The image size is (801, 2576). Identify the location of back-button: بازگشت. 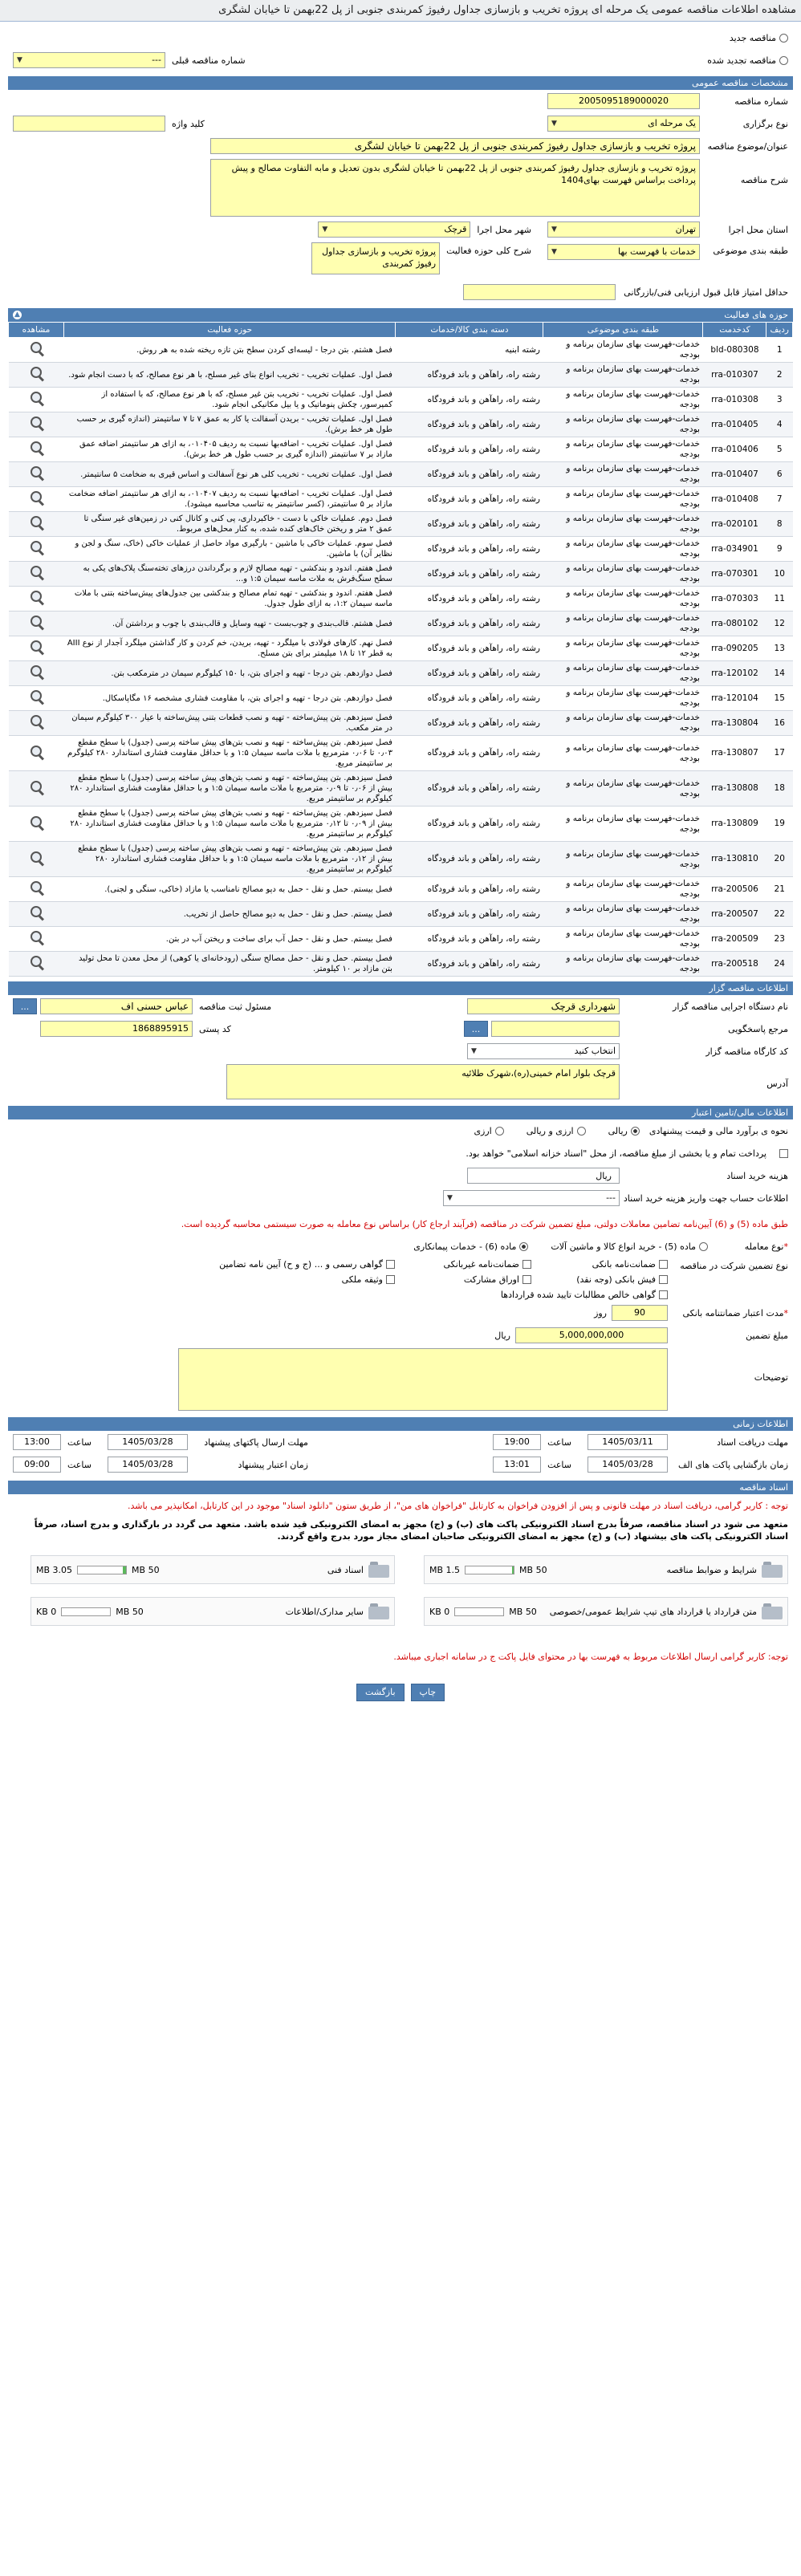
(380, 1692).